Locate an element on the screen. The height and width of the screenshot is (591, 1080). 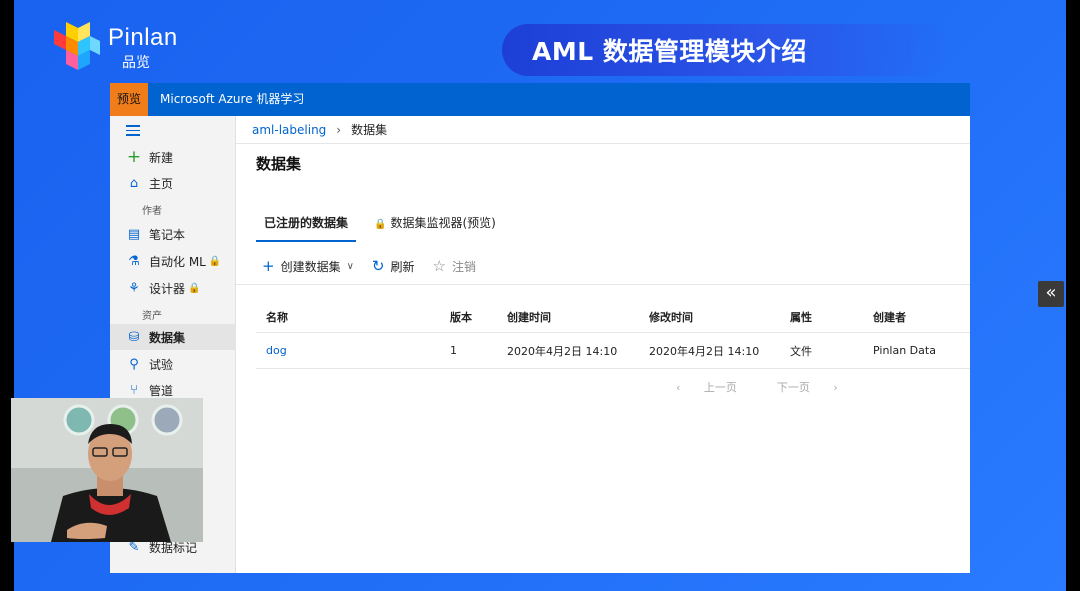
header-properties: 属性 is located at coordinates (801, 316).